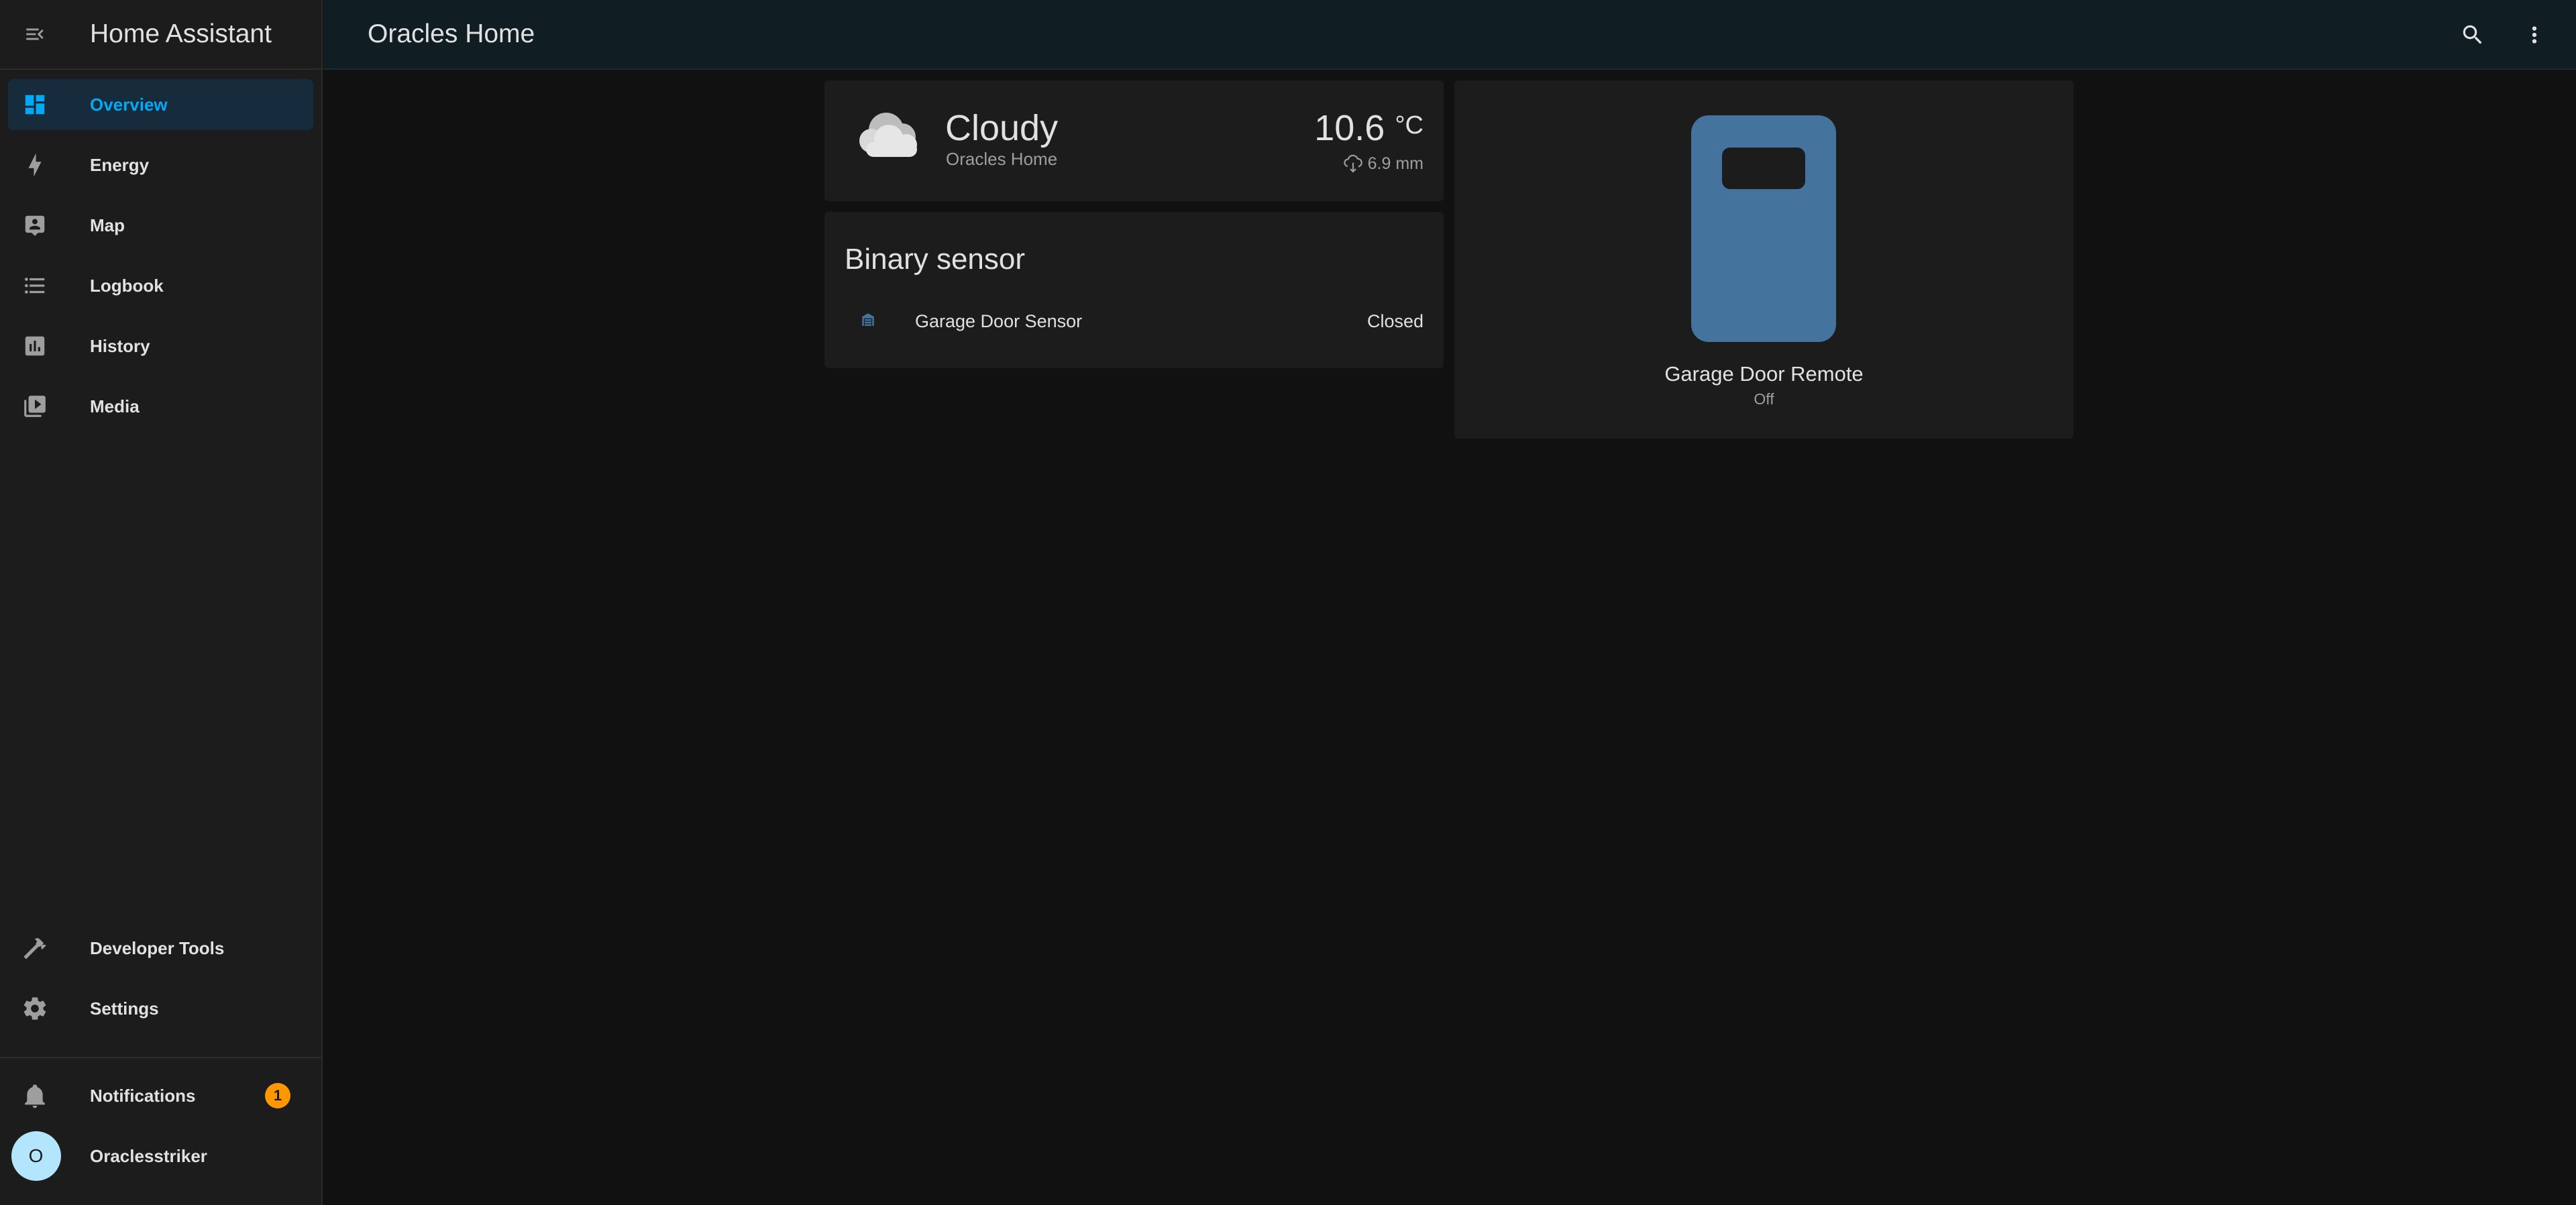  I want to click on cog-icon, so click(35, 1009).